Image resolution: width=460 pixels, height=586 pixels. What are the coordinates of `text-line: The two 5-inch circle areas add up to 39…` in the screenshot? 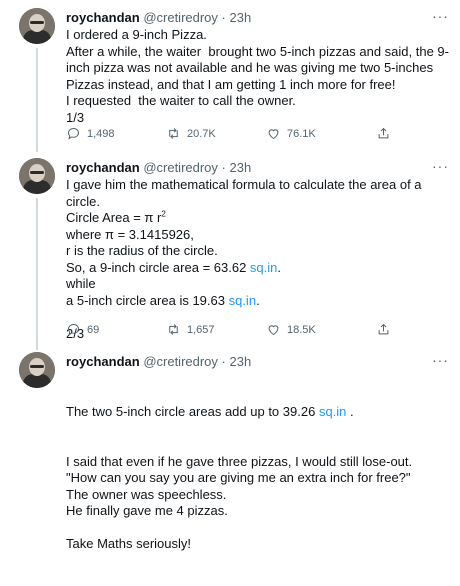 It's located at (259, 412).